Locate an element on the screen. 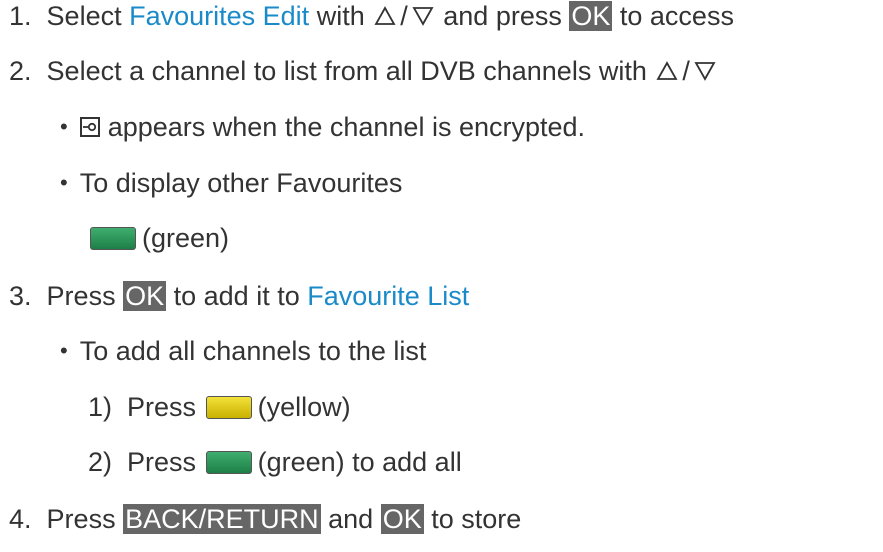 This screenshot has height=552, width=883. bullet-text: To add all channels to the list is located at coordinates (253, 350).